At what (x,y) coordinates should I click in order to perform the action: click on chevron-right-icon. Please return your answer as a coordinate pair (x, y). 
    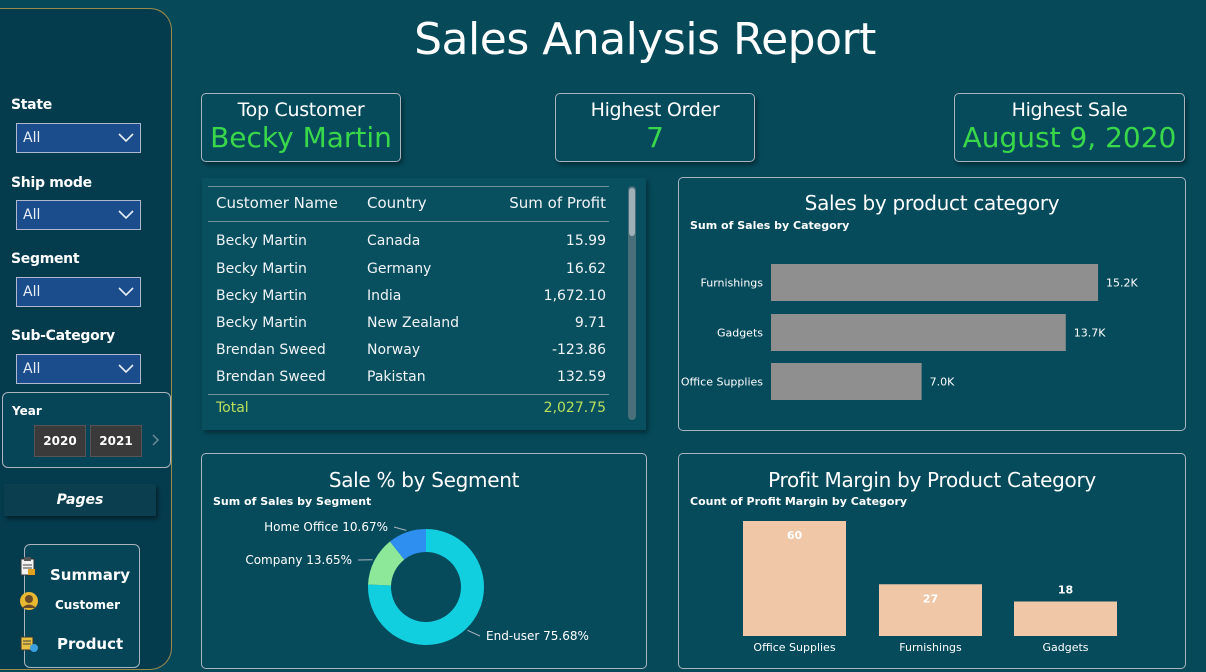
    Looking at the image, I should click on (156, 440).